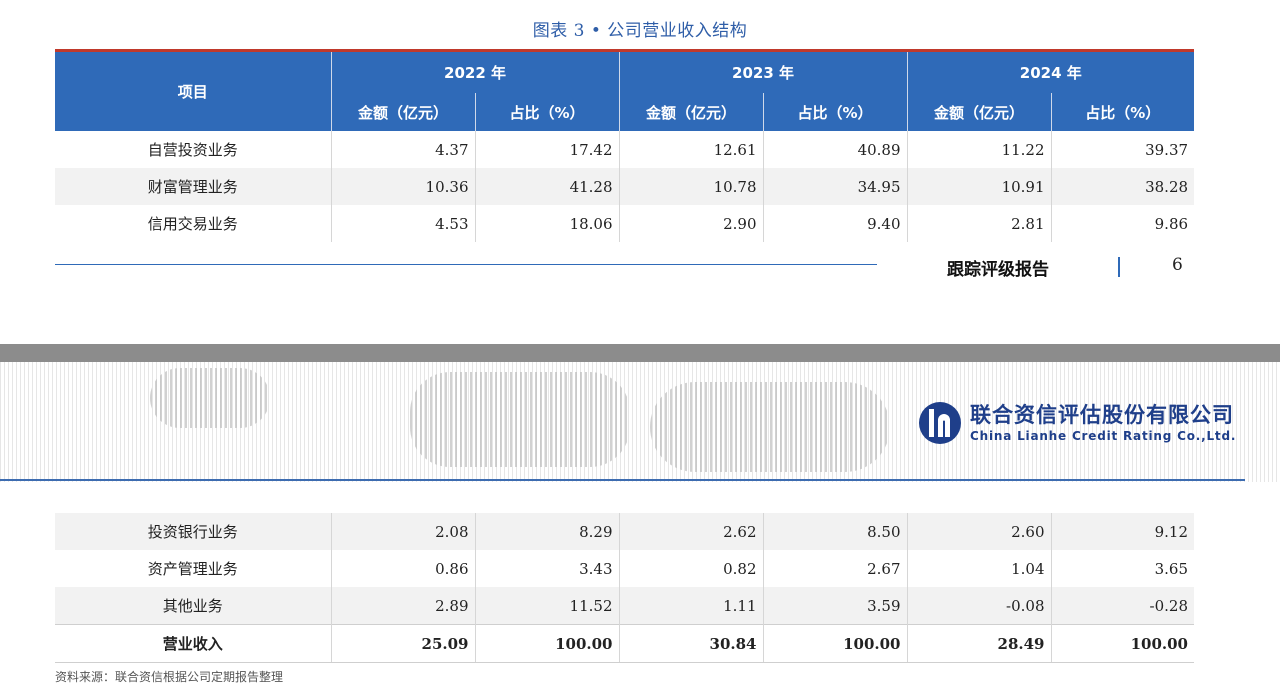  What do you see at coordinates (1102, 415) in the screenshot?
I see `company-name-cn: 联合资信评估股份有限公司` at bounding box center [1102, 415].